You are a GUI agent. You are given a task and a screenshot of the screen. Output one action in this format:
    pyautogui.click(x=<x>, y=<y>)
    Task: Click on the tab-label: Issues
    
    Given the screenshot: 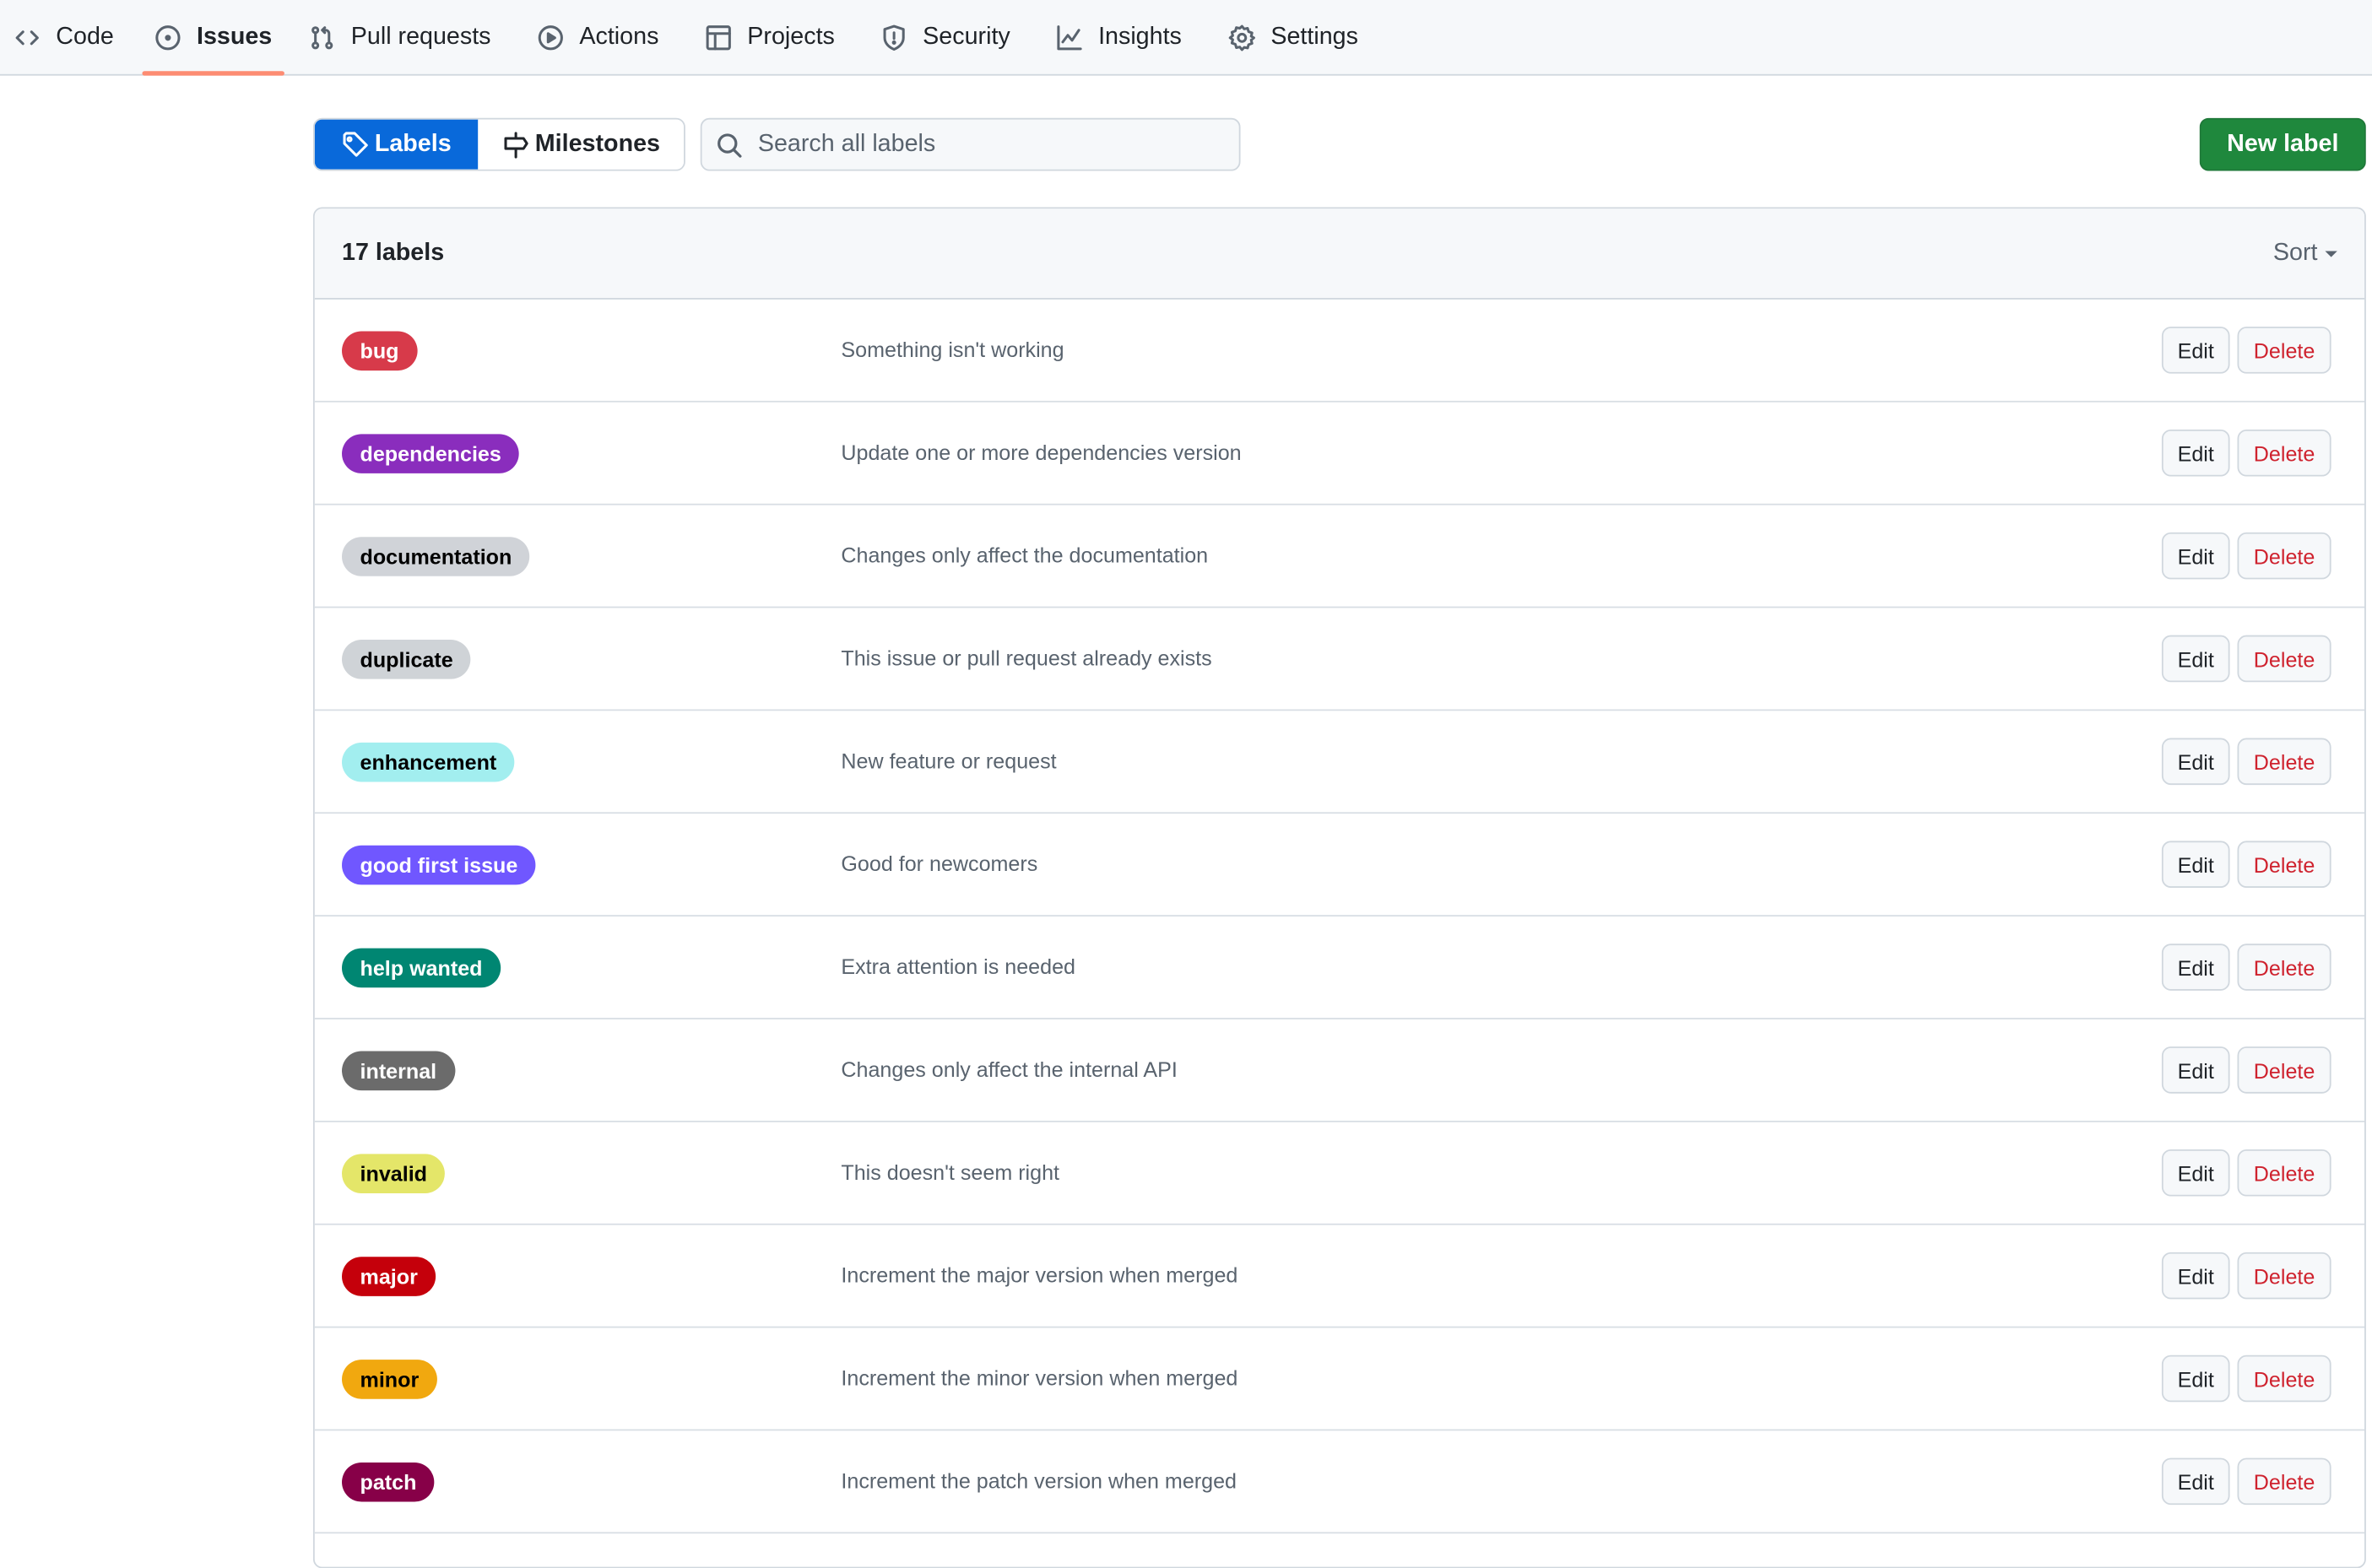 What is the action you would take?
    pyautogui.click(x=234, y=37)
    